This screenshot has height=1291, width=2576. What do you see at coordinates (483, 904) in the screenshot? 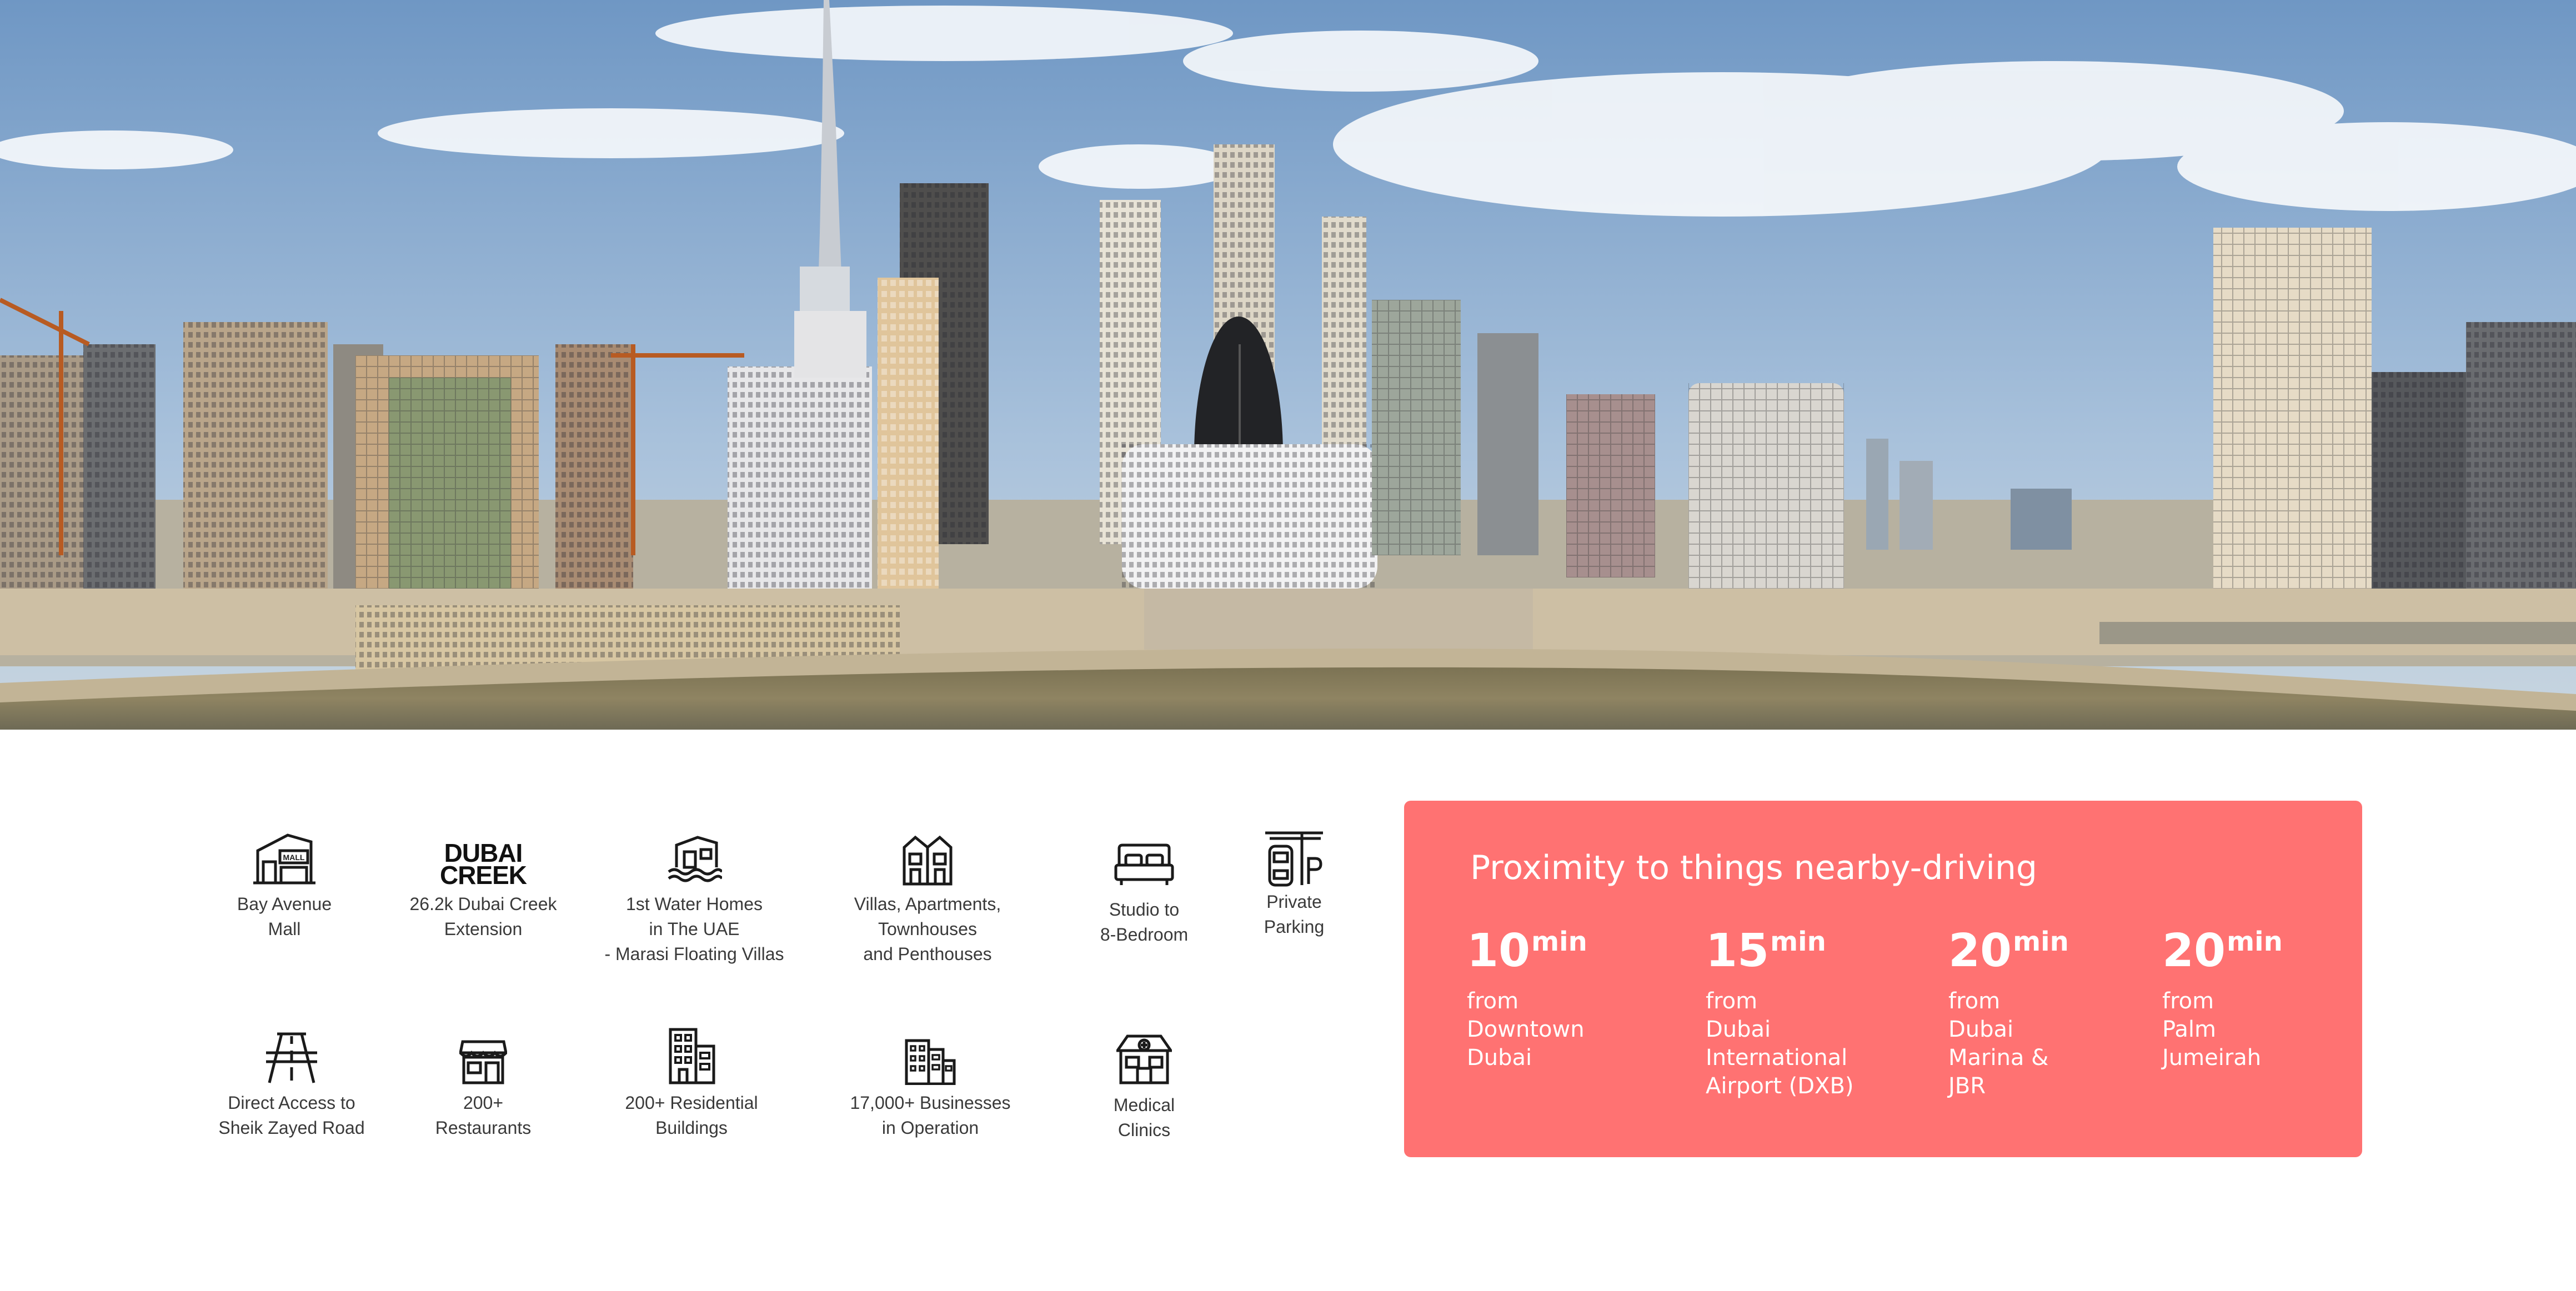
I see `amenity-label-line: 26.2k Dubai Creek` at bounding box center [483, 904].